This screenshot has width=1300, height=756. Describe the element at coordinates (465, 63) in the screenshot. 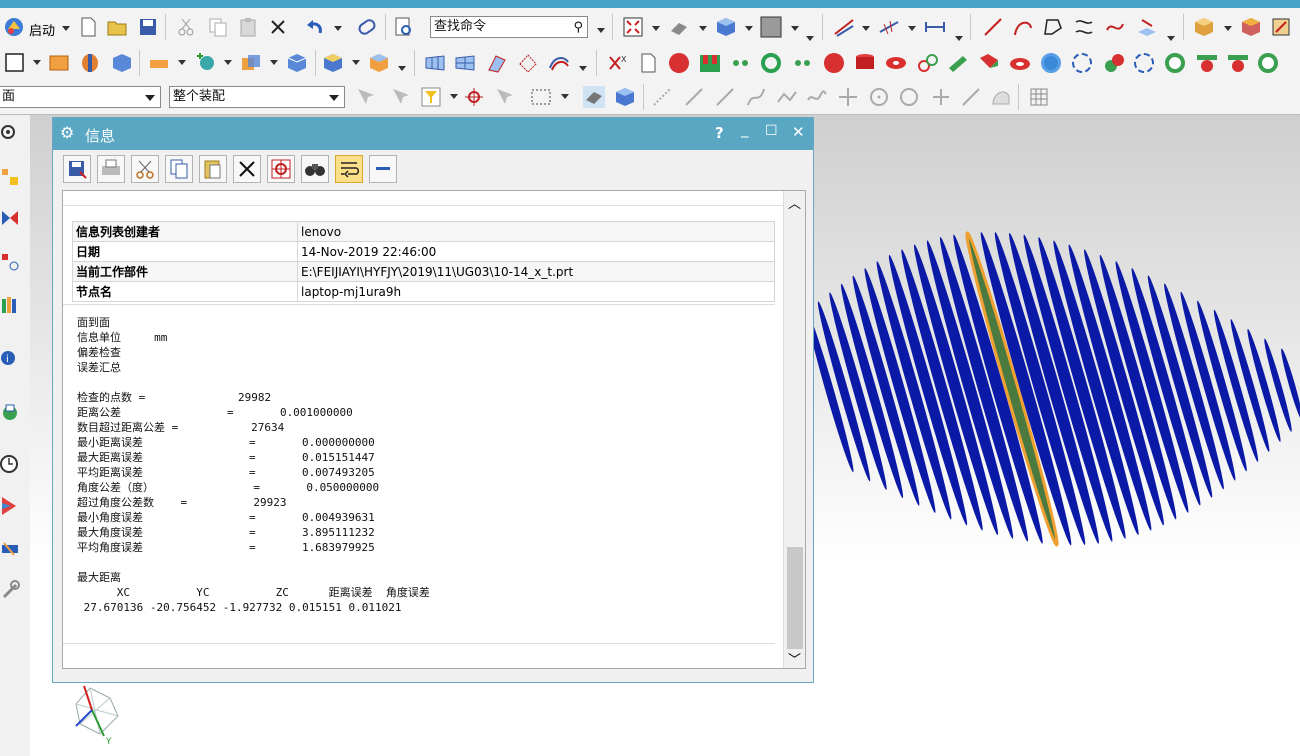

I see `through-curve-mesh-icon` at that location.